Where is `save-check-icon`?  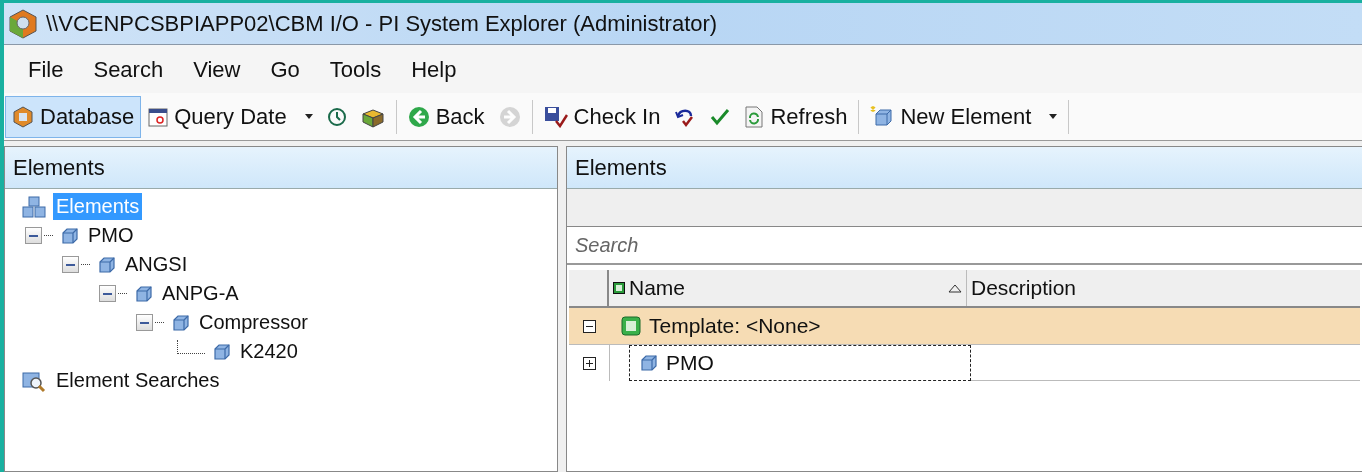 save-check-icon is located at coordinates (555, 116).